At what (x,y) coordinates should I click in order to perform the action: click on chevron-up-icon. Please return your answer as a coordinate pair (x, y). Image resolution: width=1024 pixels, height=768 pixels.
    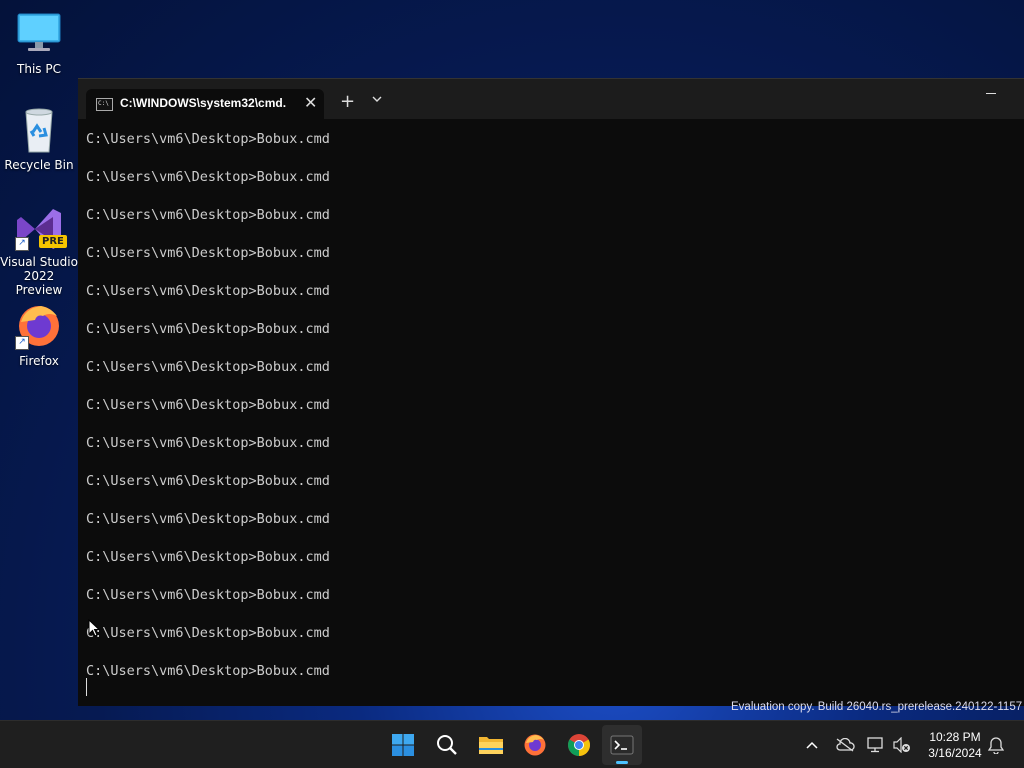
    Looking at the image, I should click on (812, 745).